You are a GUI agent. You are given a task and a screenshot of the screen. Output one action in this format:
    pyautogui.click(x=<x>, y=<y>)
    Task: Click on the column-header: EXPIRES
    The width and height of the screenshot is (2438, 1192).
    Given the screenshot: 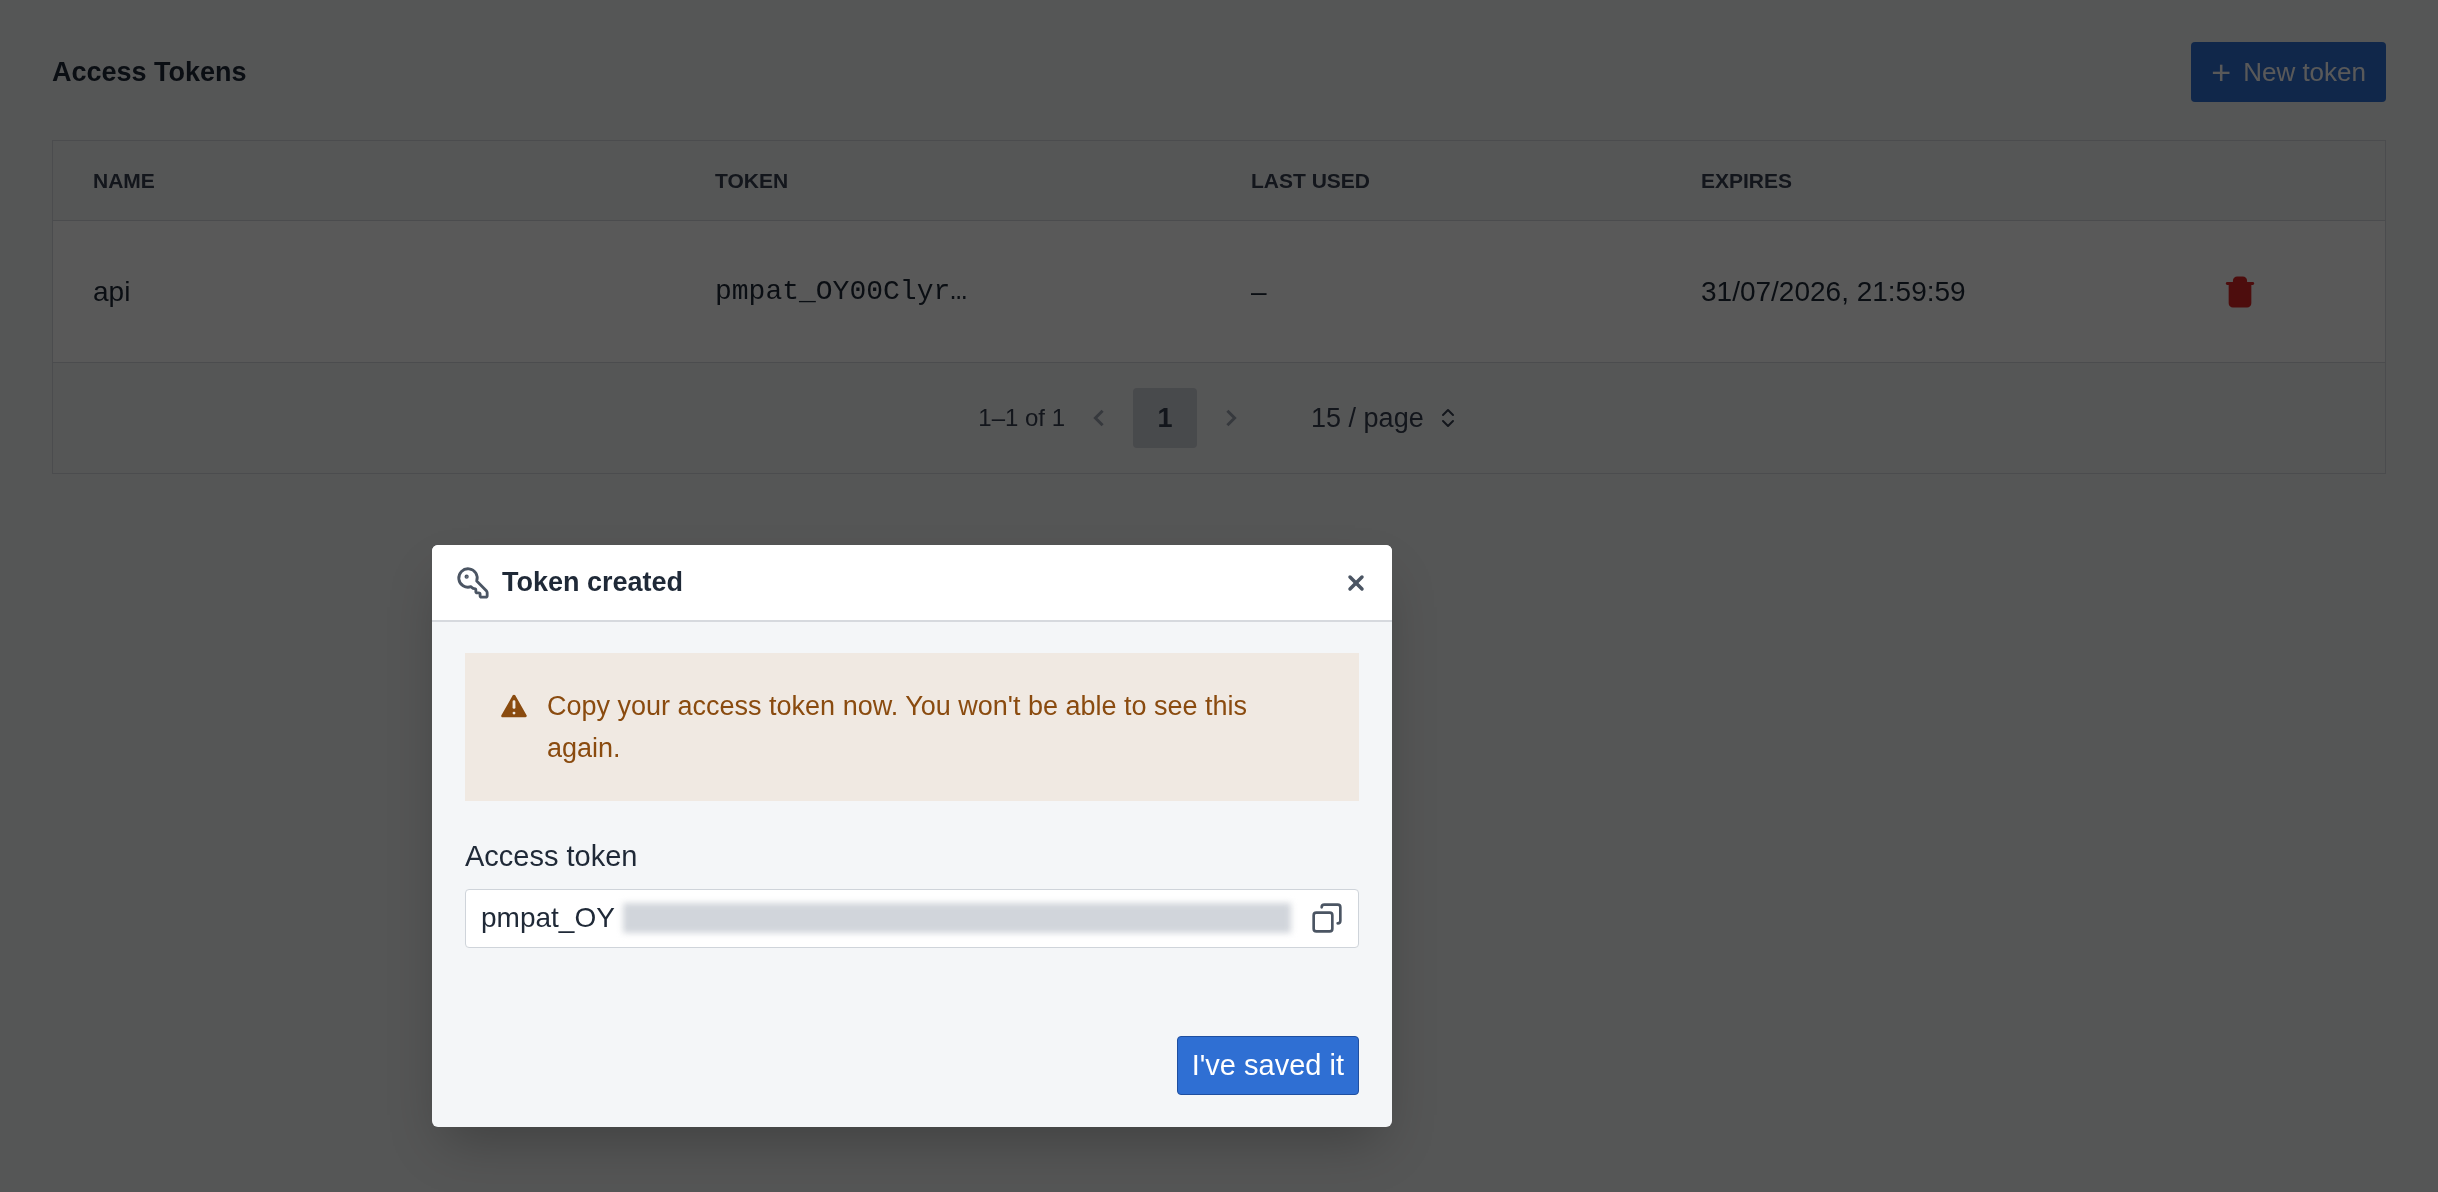 What is the action you would take?
    pyautogui.click(x=1747, y=180)
    